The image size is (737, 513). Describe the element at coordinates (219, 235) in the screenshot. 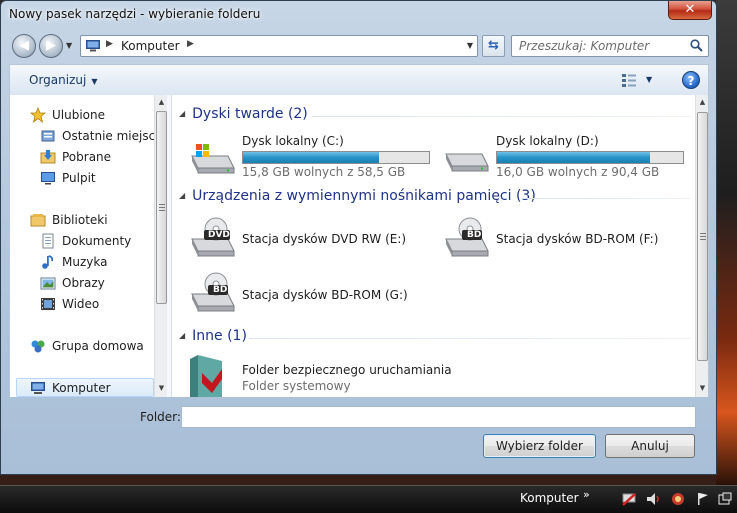

I see `drive-badge: DVD` at that location.